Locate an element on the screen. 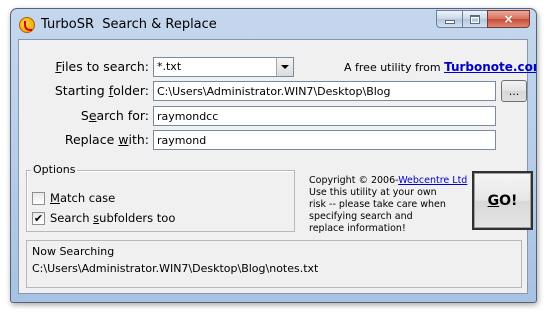 Image resolution: width=548 pixels, height=315 pixels. window-title: TurboSR Search & Replace is located at coordinates (129, 24).